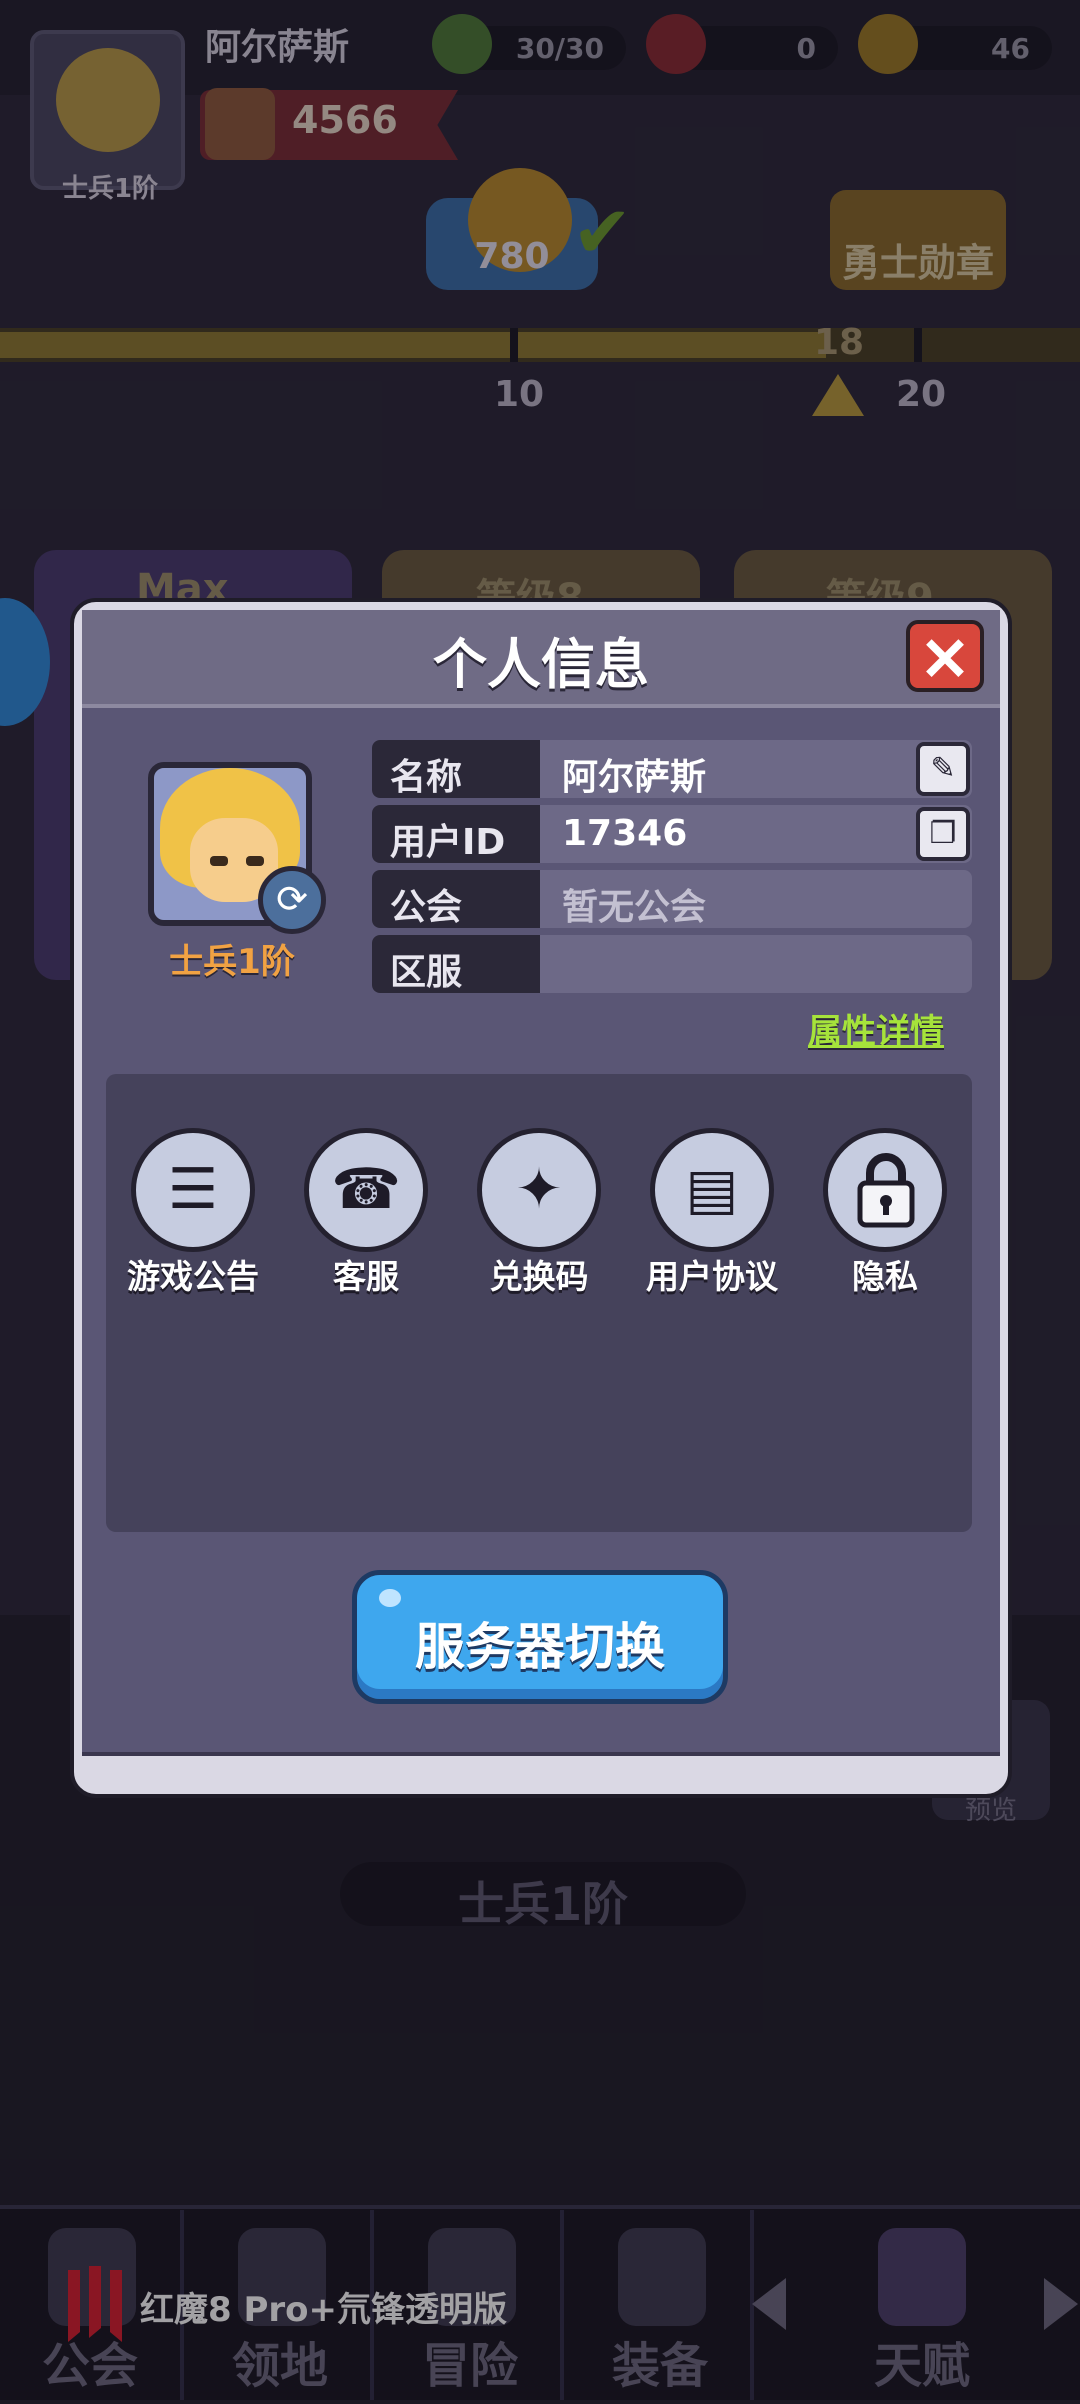 This screenshot has height=2404, width=1080. Describe the element at coordinates (876, 1028) in the screenshot. I see `attribute-details-link: 属性详情` at that location.